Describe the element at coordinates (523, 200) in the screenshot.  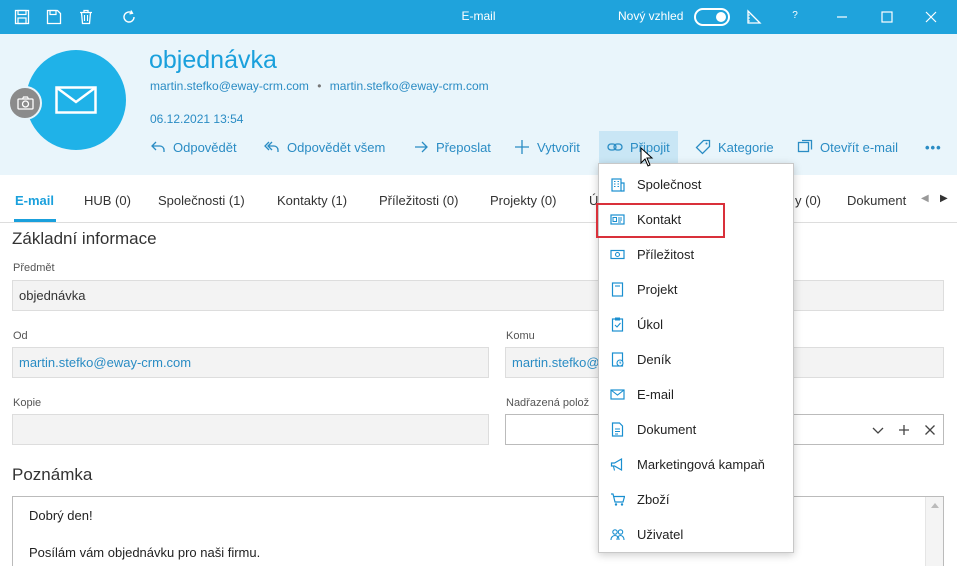
I see `tab-projects: Projekty (0)` at that location.